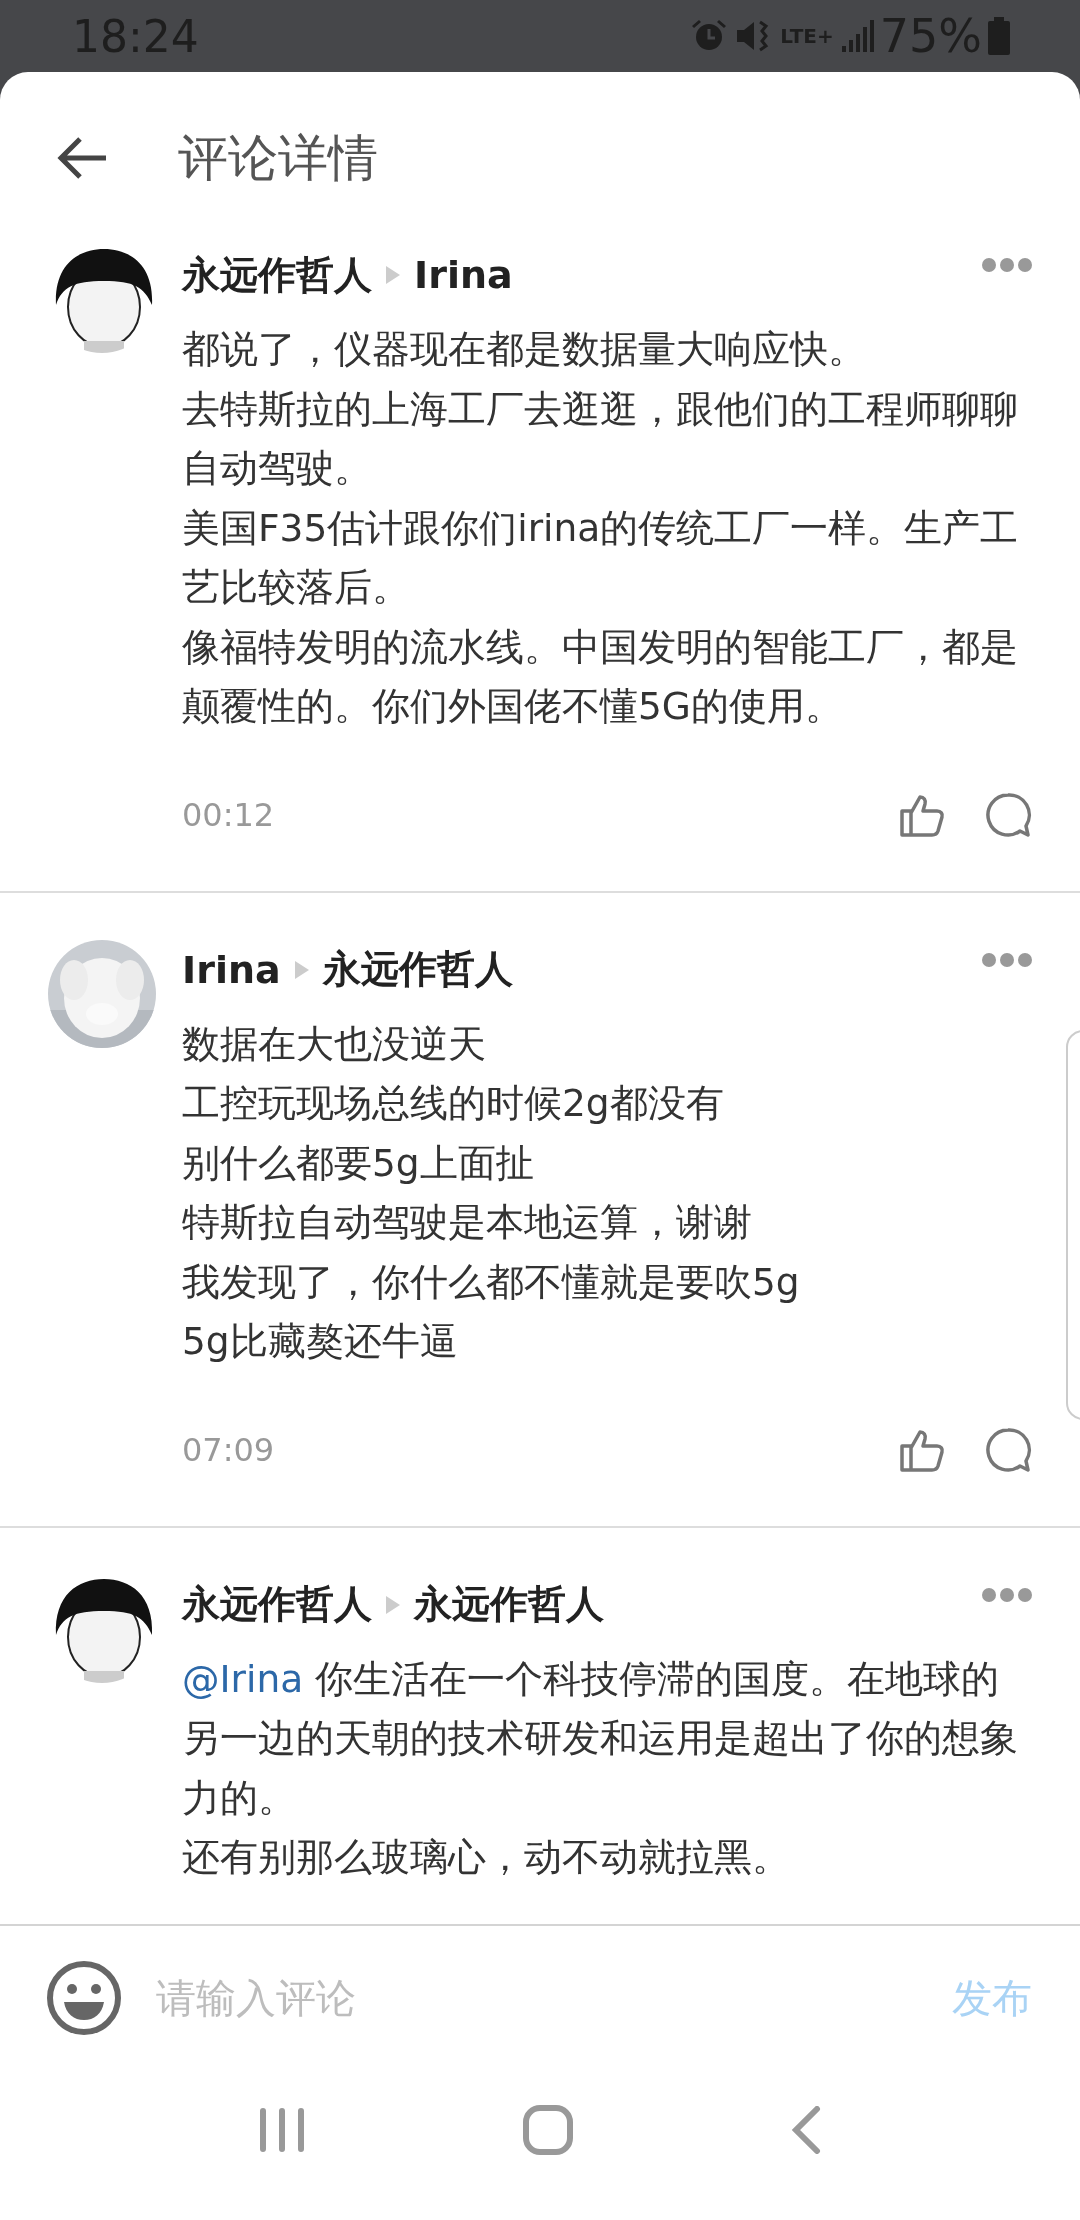 The width and height of the screenshot is (1080, 2220). I want to click on signal-icon, so click(856, 36).